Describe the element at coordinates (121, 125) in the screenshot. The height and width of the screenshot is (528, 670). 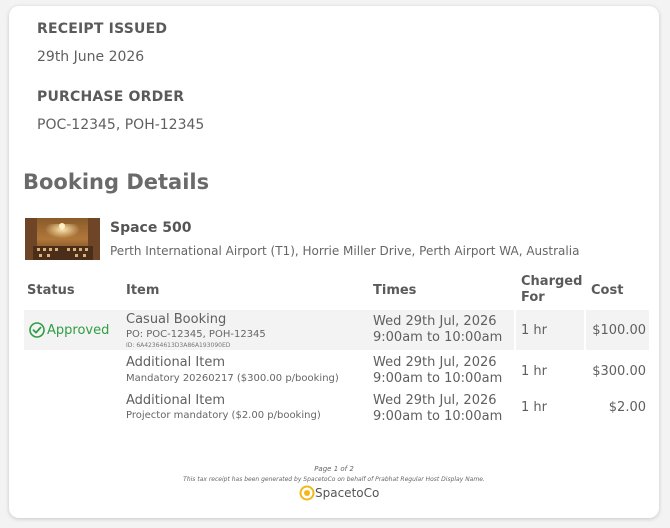
I see `purchase-order-value: POC-12345, POH-12345` at that location.